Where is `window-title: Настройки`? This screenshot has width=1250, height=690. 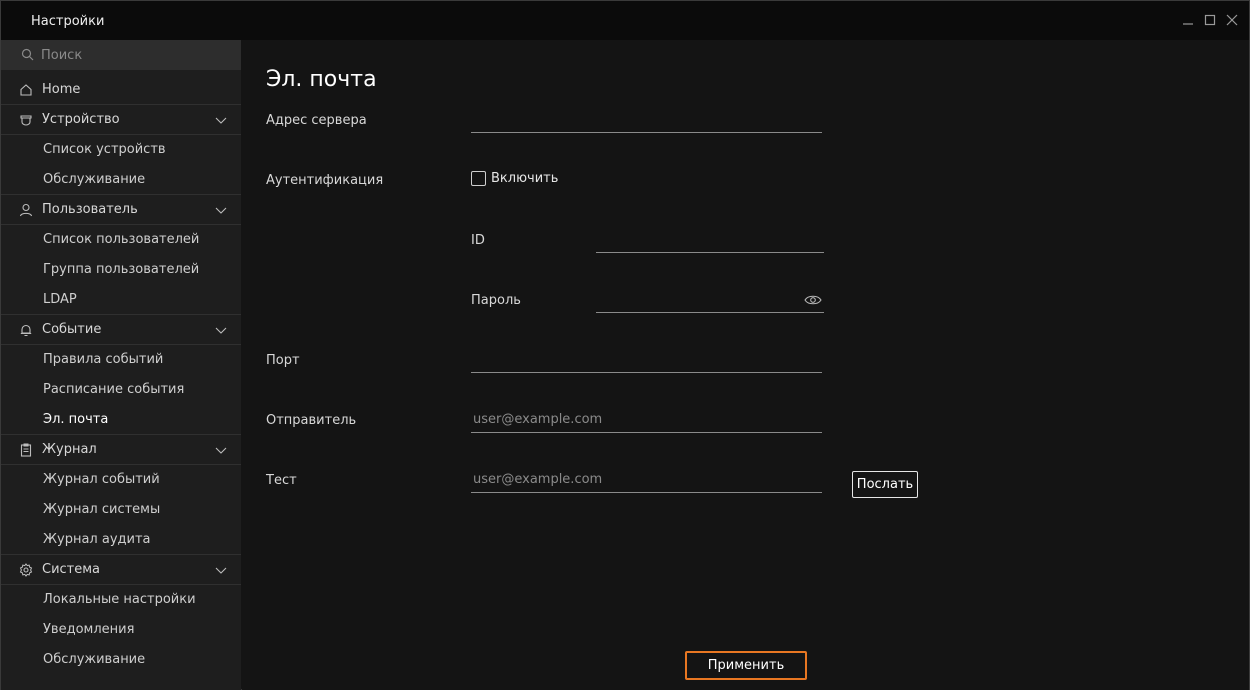
window-title: Настройки is located at coordinates (68, 21).